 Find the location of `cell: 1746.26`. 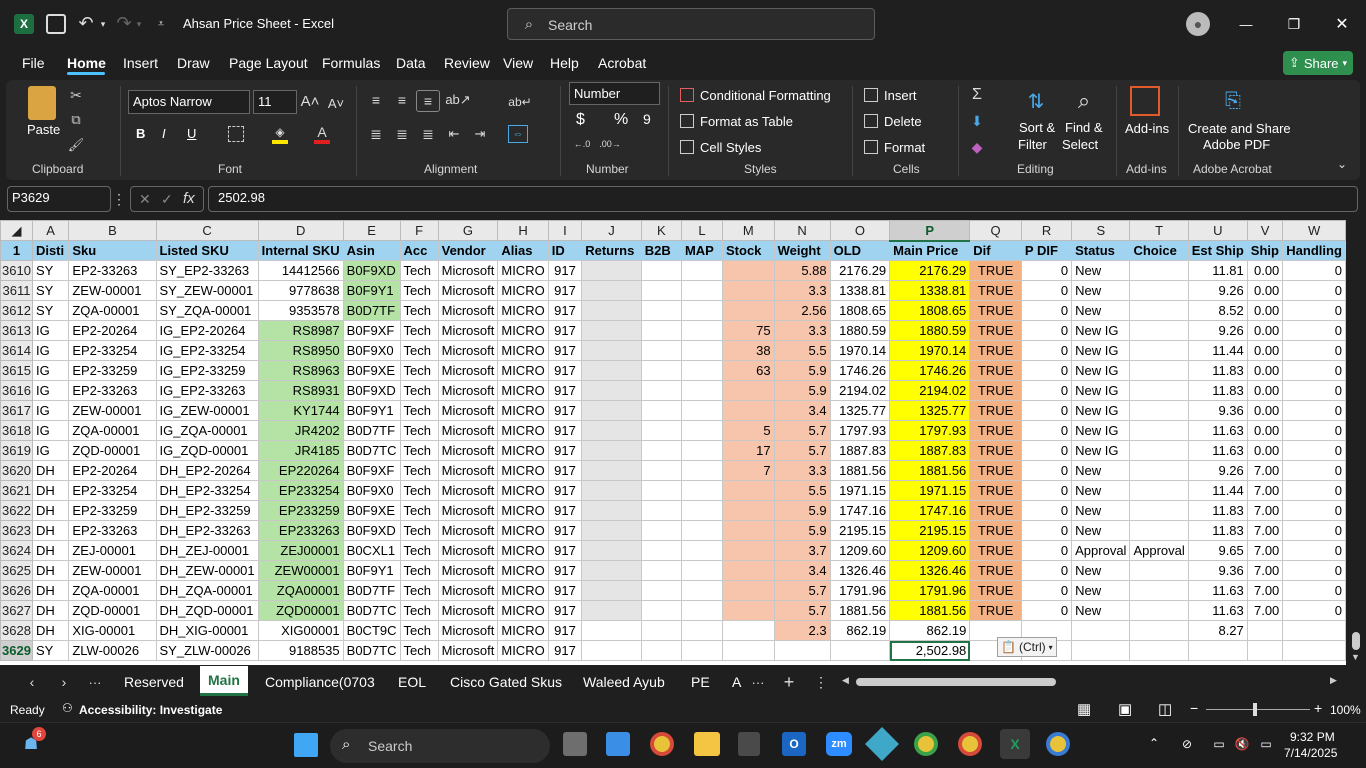

cell: 1746.26 is located at coordinates (860, 370).